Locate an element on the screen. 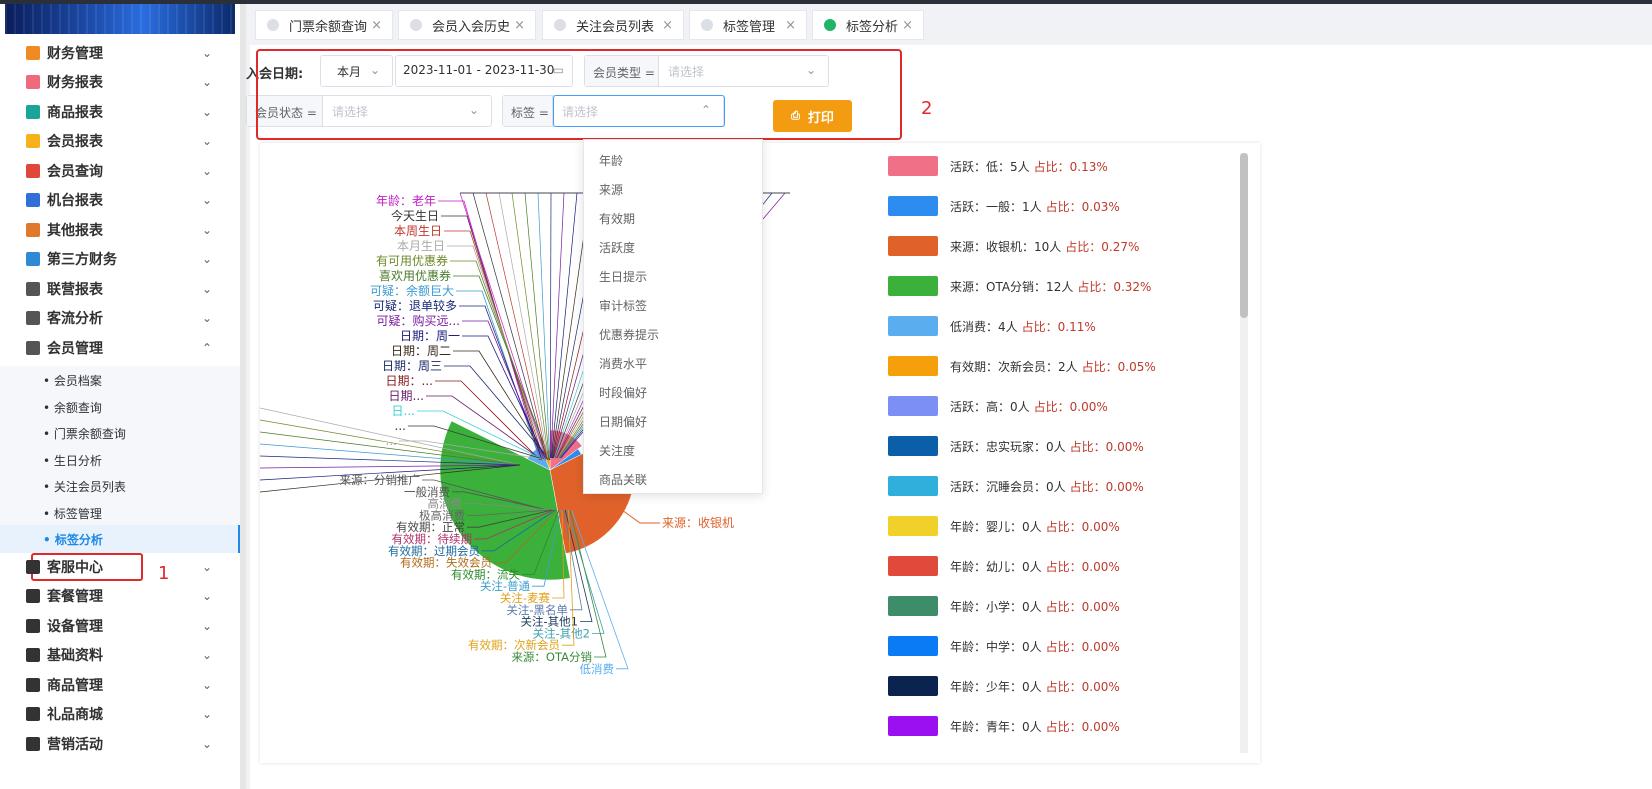 The image size is (1652, 789). submenu-item-0: • 会员档案 is located at coordinates (120, 380).